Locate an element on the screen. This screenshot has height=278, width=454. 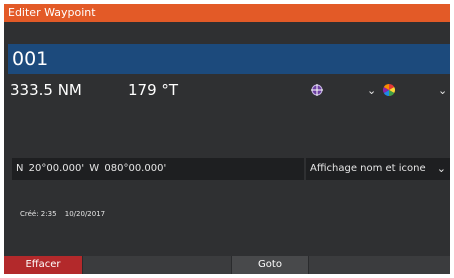
waypoint-color-dropdown: ⌄ is located at coordinates (415, 91).